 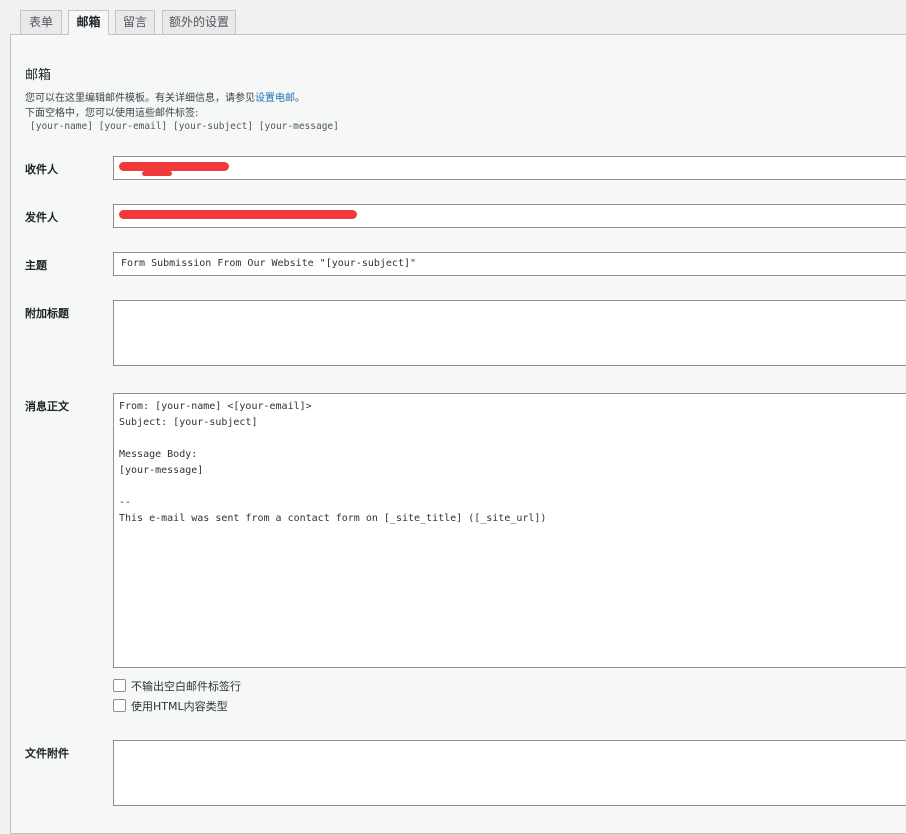 What do you see at coordinates (509, 168) in the screenshot?
I see `to-field` at bounding box center [509, 168].